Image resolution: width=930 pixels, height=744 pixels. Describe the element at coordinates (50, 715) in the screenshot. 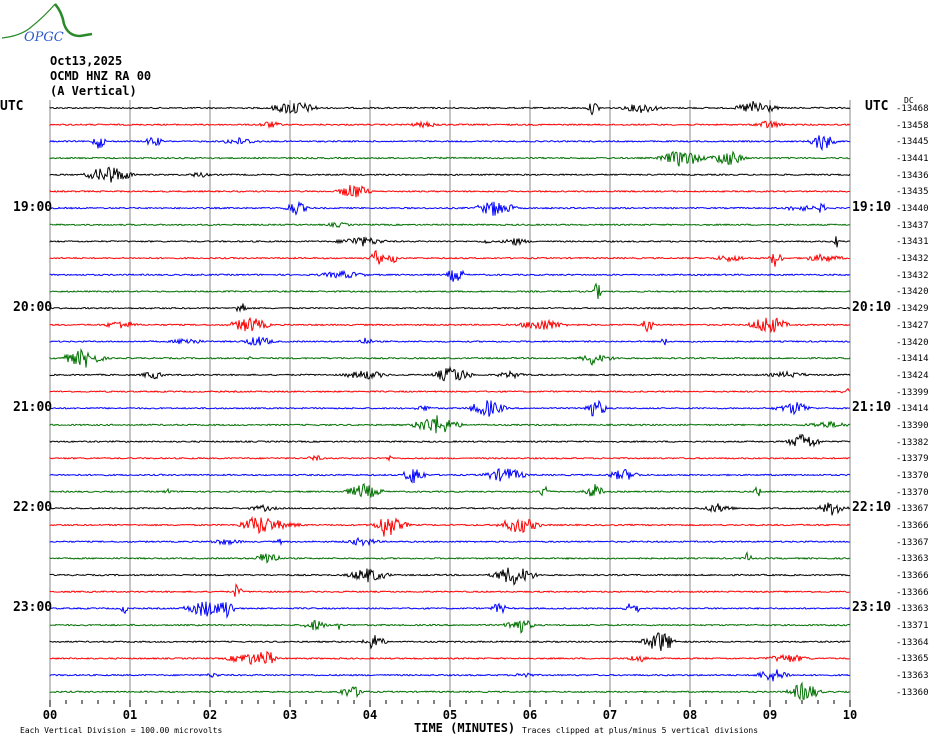

I see `x-tick-label: 00` at that location.